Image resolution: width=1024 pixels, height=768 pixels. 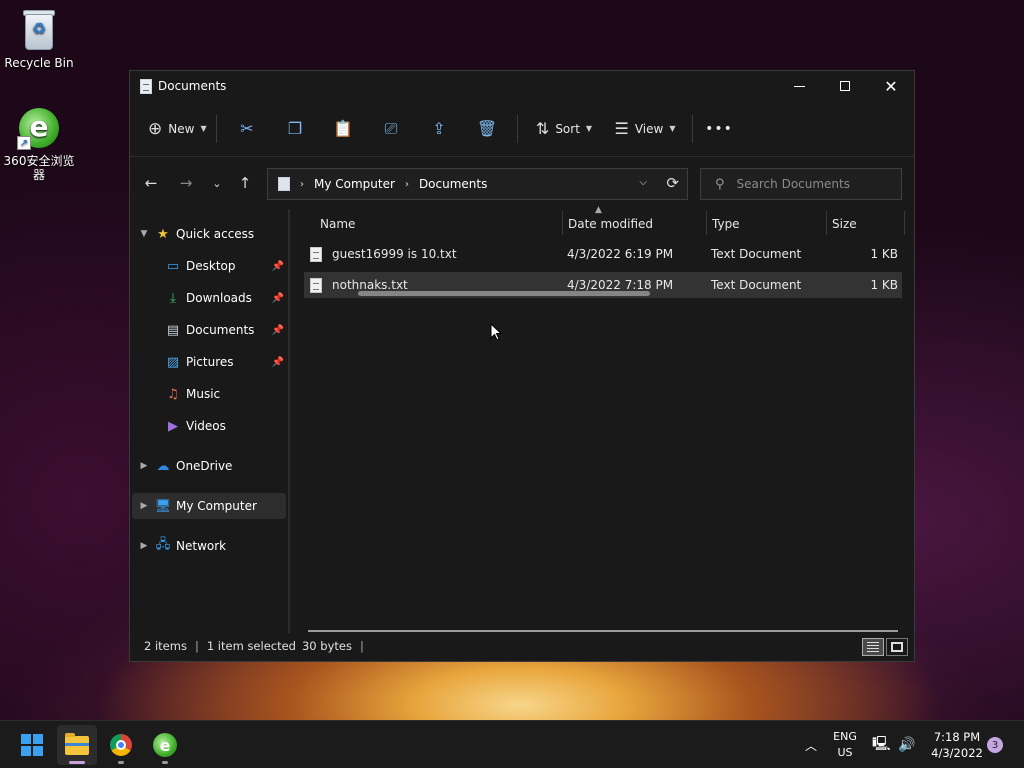 I want to click on share-button: ⇪, so click(x=439, y=129).